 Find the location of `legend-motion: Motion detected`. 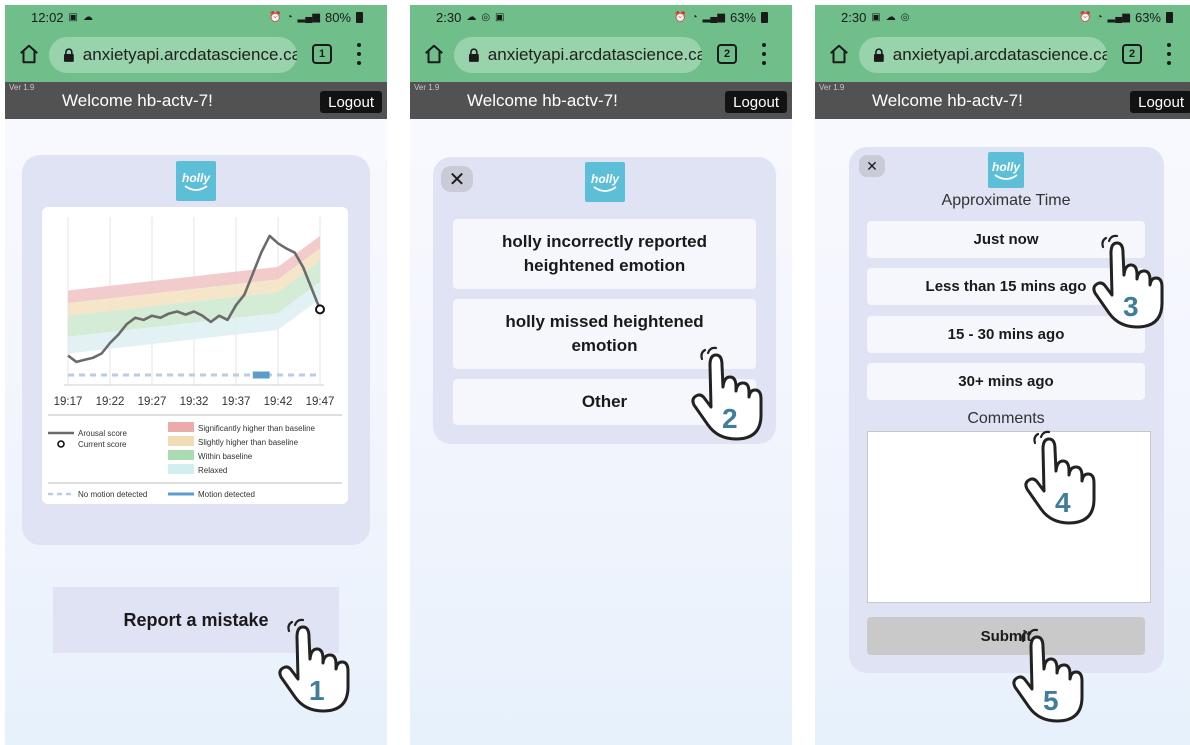

legend-motion: Motion detected is located at coordinates (226, 494).